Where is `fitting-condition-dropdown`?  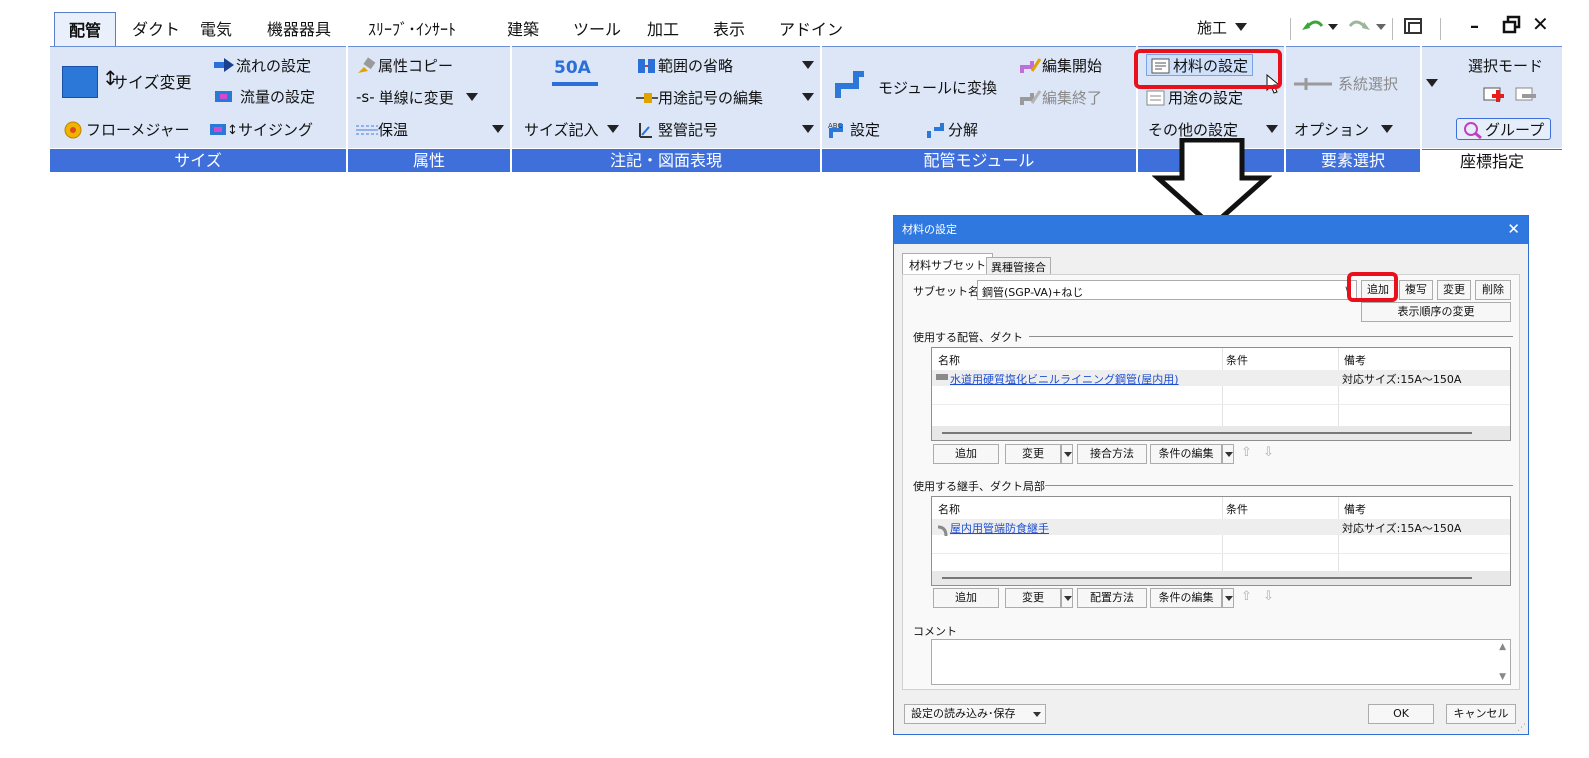
fitting-condition-dropdown is located at coordinates (1228, 598).